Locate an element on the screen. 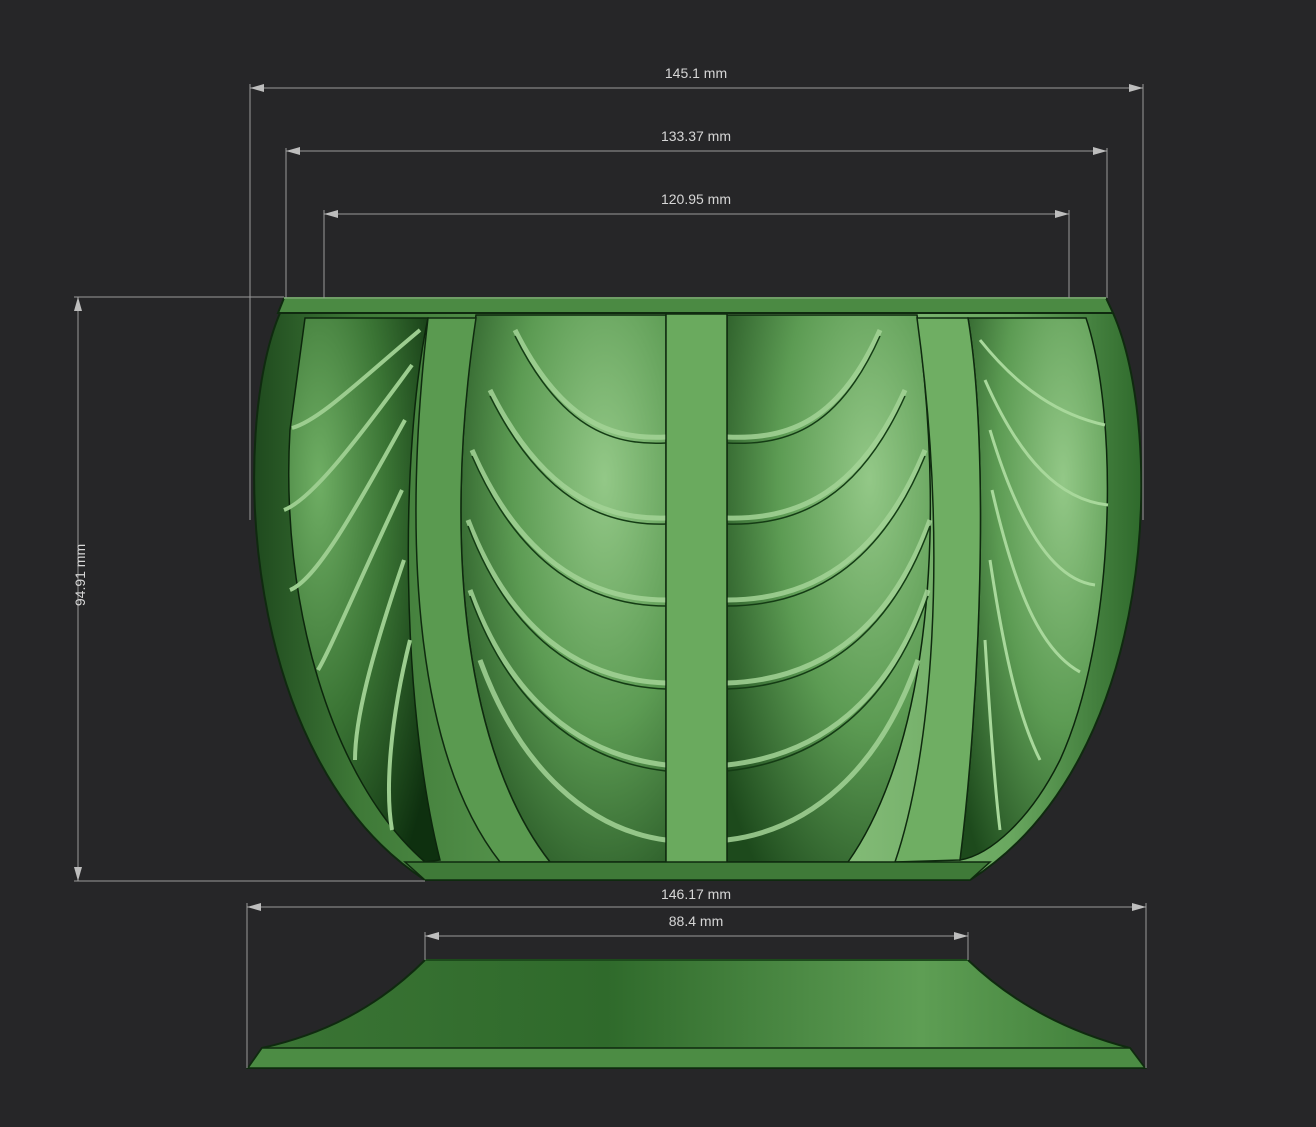  dimension-base-top-width: 88.4 mm is located at coordinates (696, 936).